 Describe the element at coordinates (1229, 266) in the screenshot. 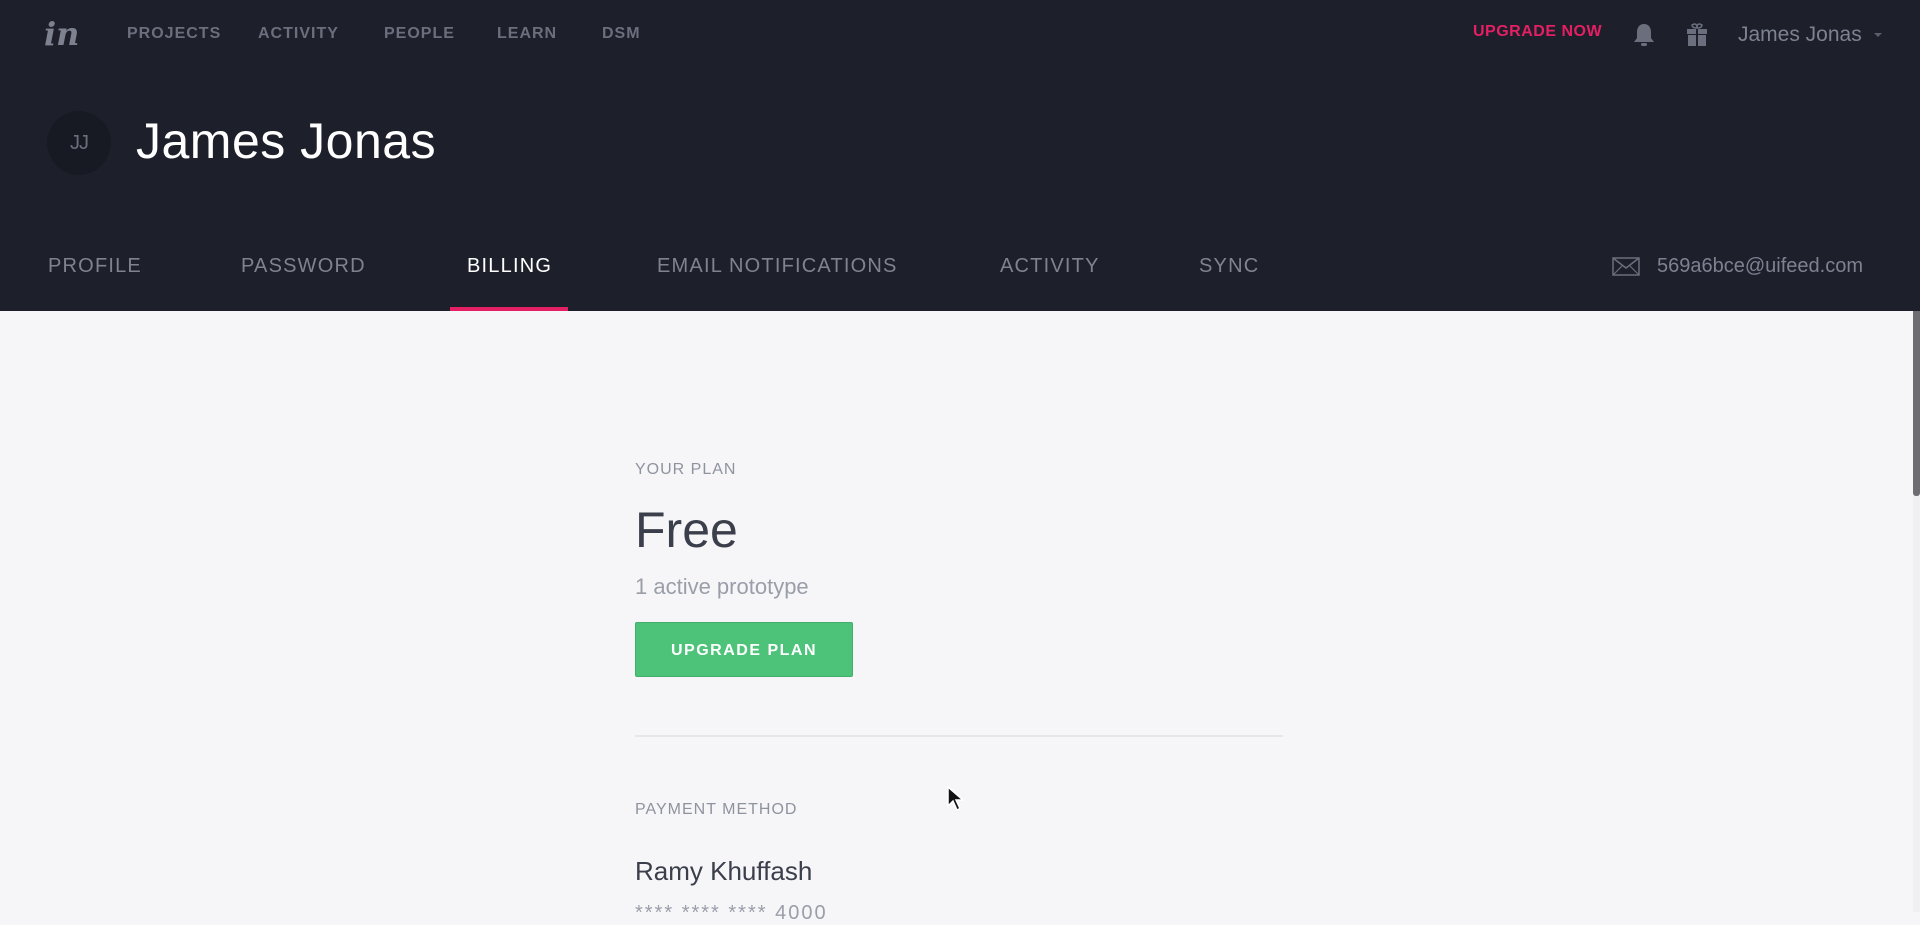

I see `tab-sync: SYNC` at that location.